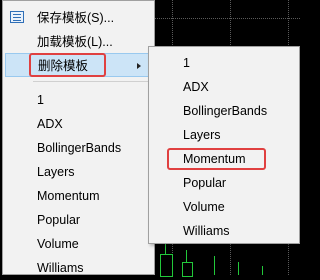 This screenshot has width=320, height=280. What do you see at coordinates (78, 172) in the screenshot?
I see `template-item: Layers` at bounding box center [78, 172].